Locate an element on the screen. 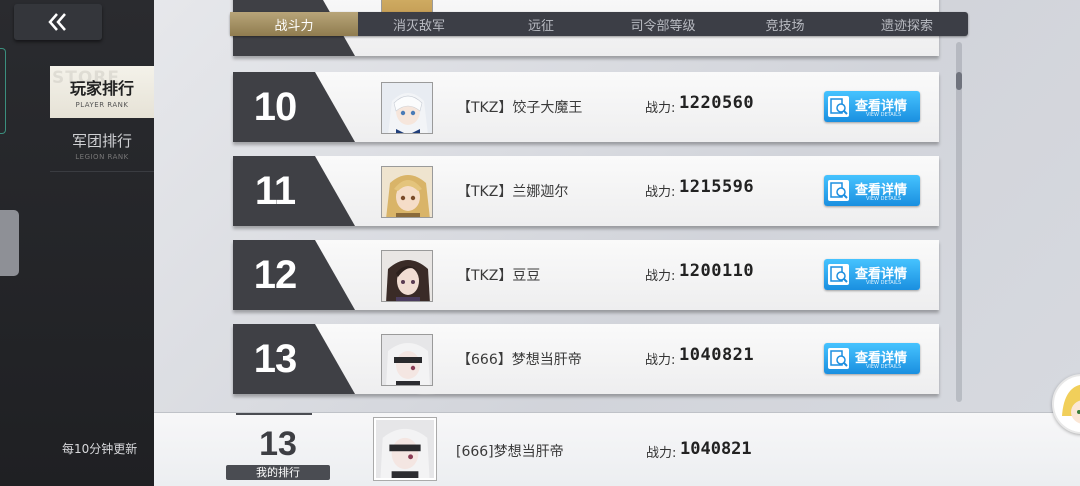 This screenshot has height=486, width=1080. my-avatar is located at coordinates (405, 449).